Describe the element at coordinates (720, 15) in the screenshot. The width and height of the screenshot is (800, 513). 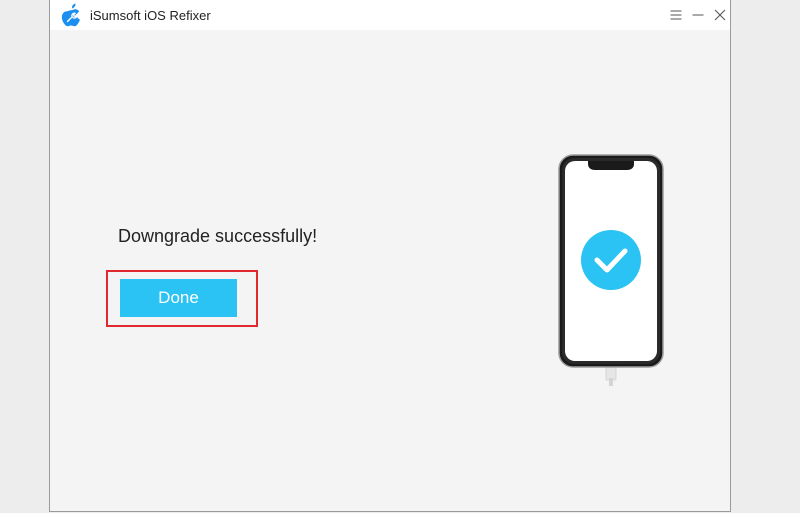
I see `close-icon` at that location.